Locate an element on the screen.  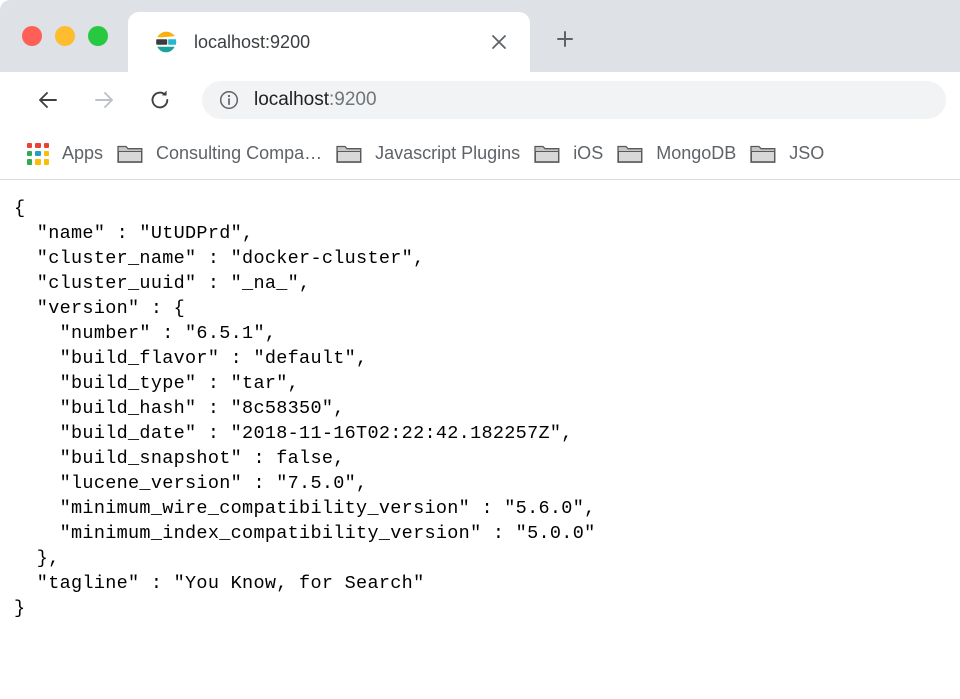
bookmark-label: iOS is located at coordinates (588, 153).